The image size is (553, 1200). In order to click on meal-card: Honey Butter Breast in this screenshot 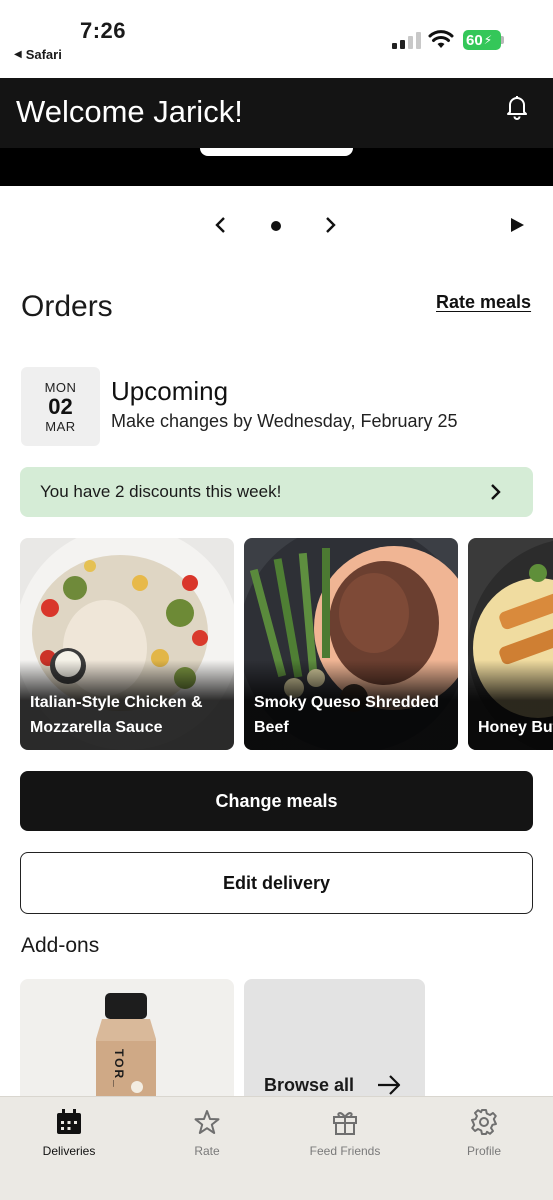, I will do `click(510, 644)`.